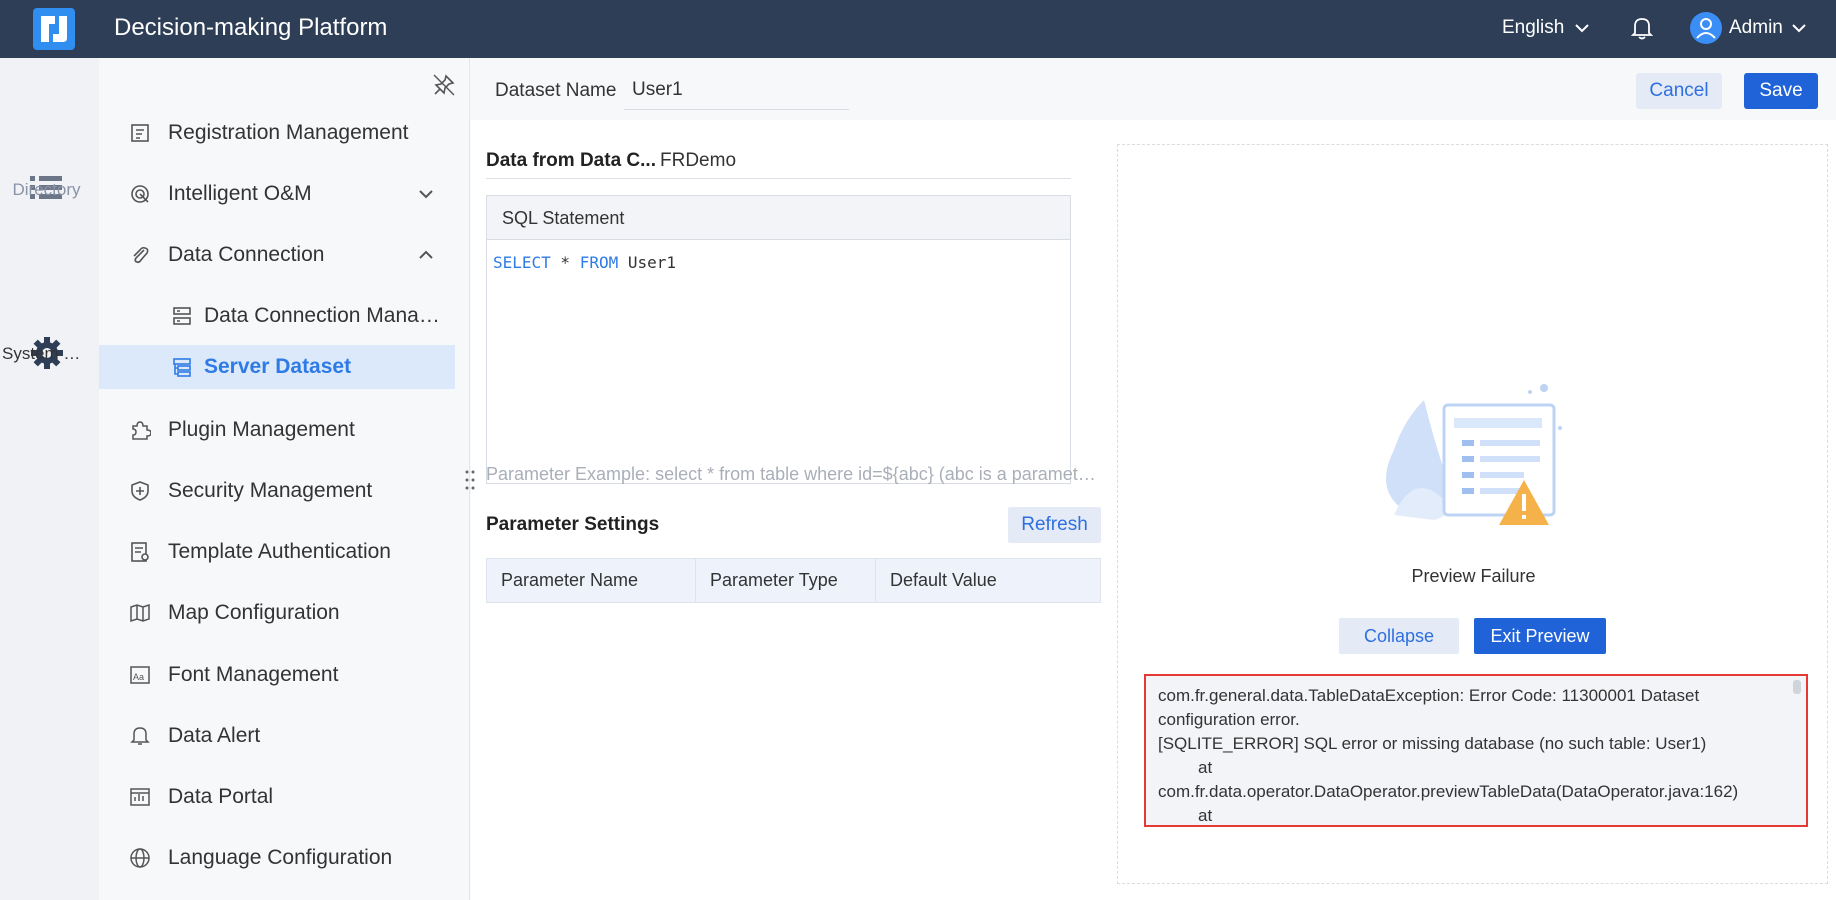  Describe the element at coordinates (470, 480) in the screenshot. I see `resize-handle-icon` at that location.